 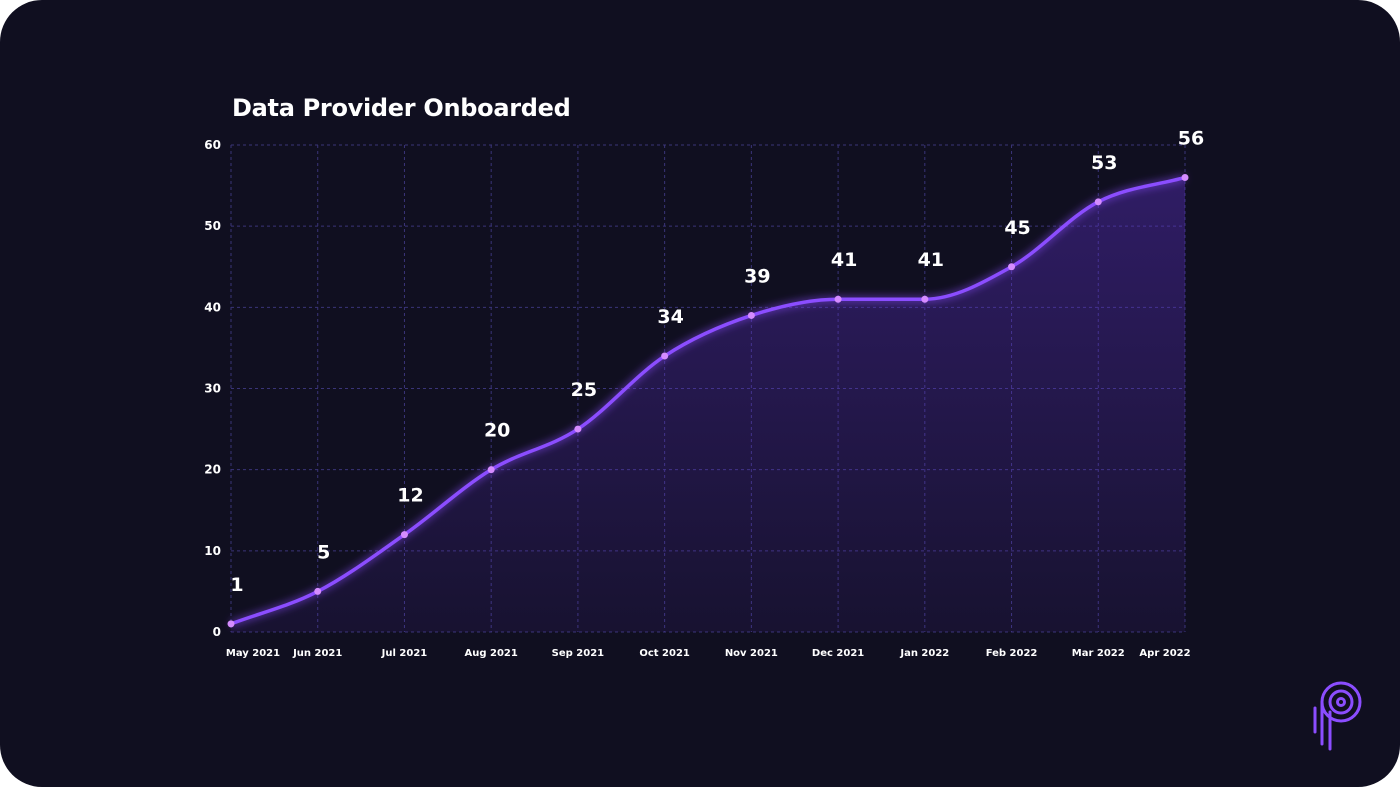 What do you see at coordinates (212, 145) in the screenshot?
I see `y-tick-label: 60` at bounding box center [212, 145].